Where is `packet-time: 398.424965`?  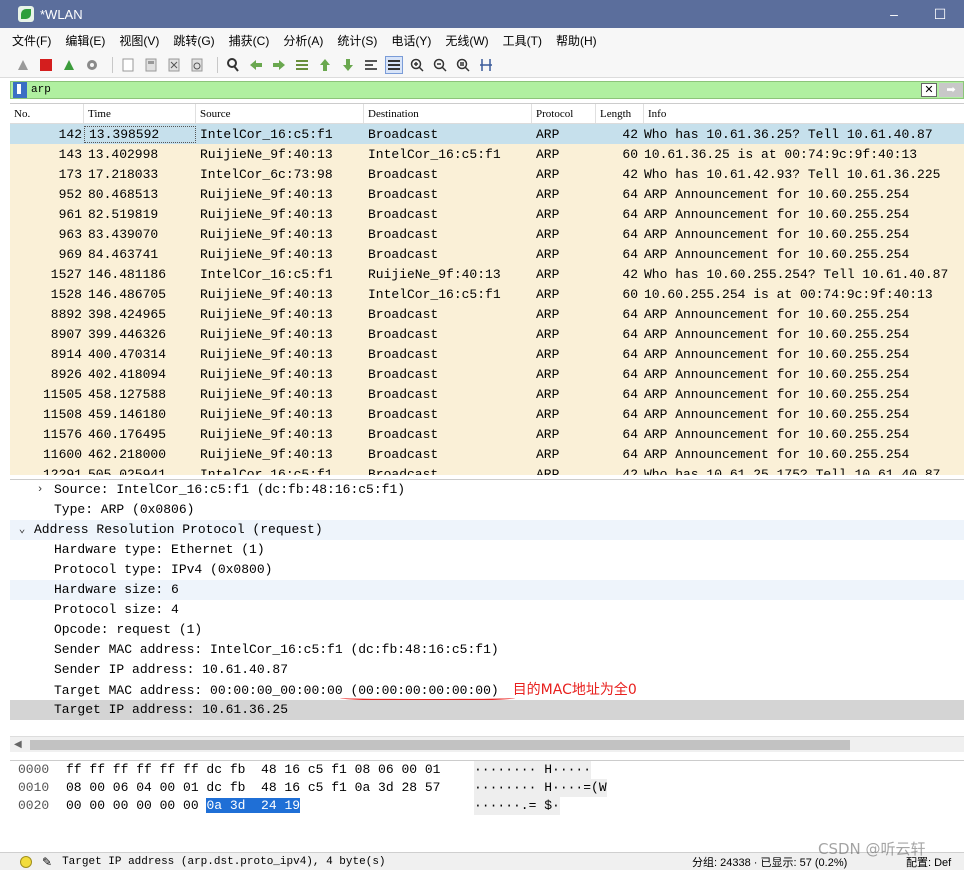 packet-time: 398.424965 is located at coordinates (127, 314).